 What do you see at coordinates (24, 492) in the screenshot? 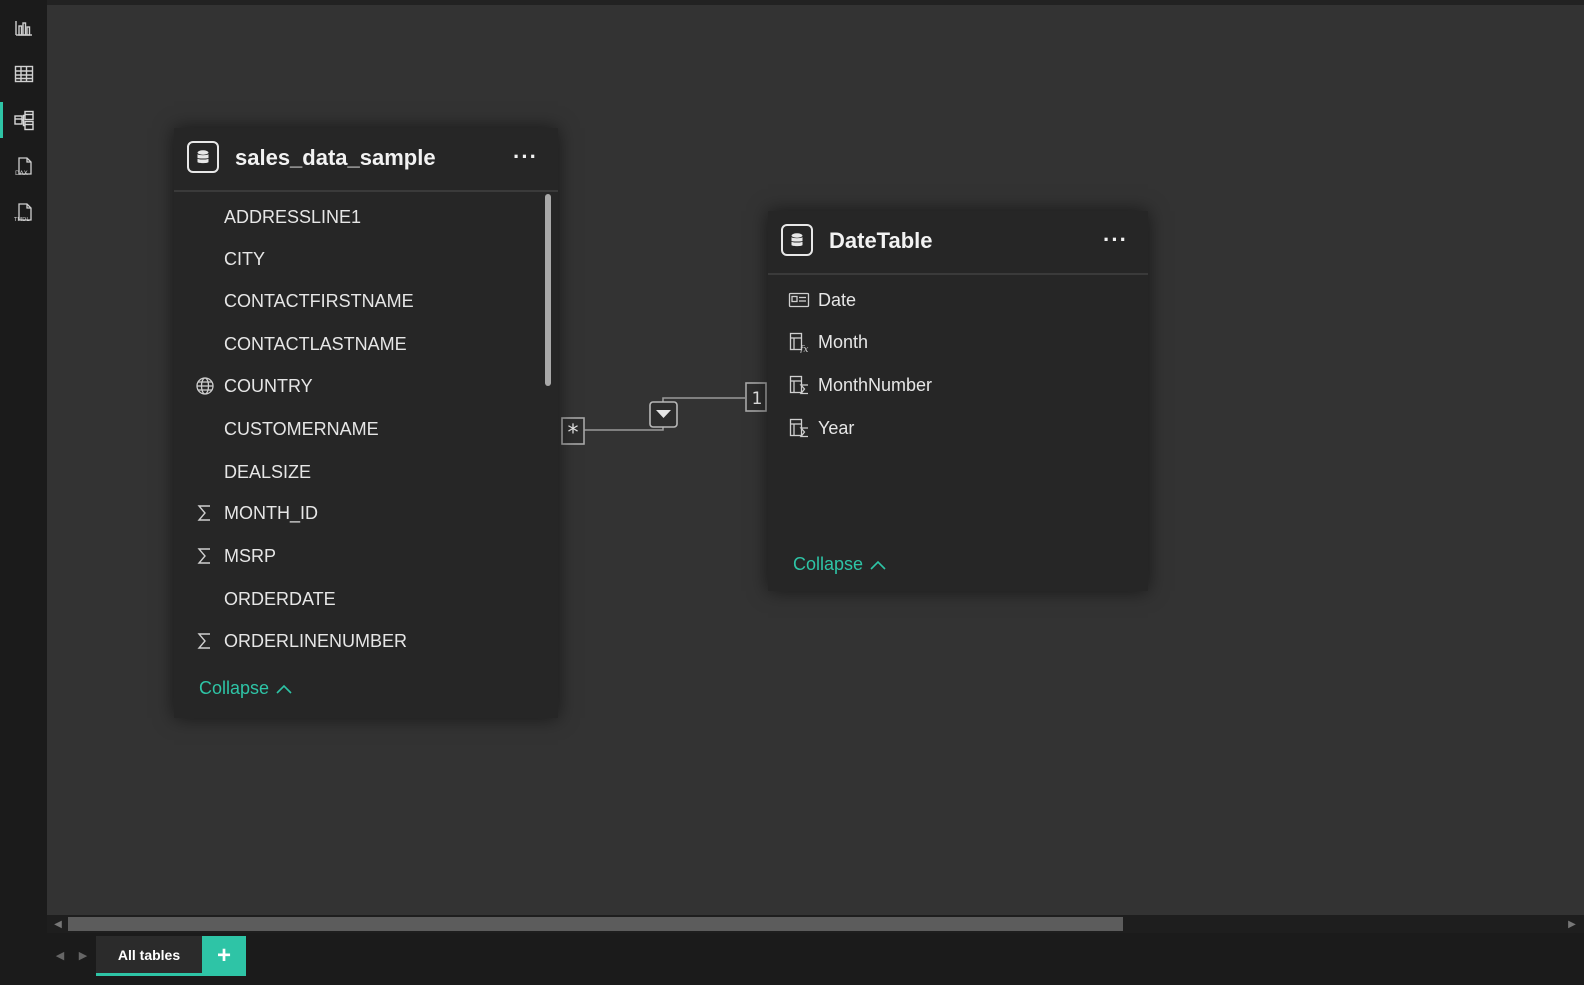
I see `view-rail: DAX TMDL` at bounding box center [24, 492].